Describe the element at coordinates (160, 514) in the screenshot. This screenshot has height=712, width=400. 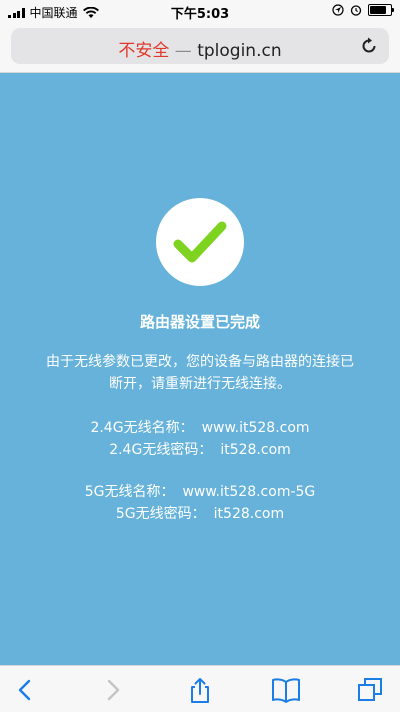
I see `wifi-5g-password-label: 5G无线密码：` at that location.